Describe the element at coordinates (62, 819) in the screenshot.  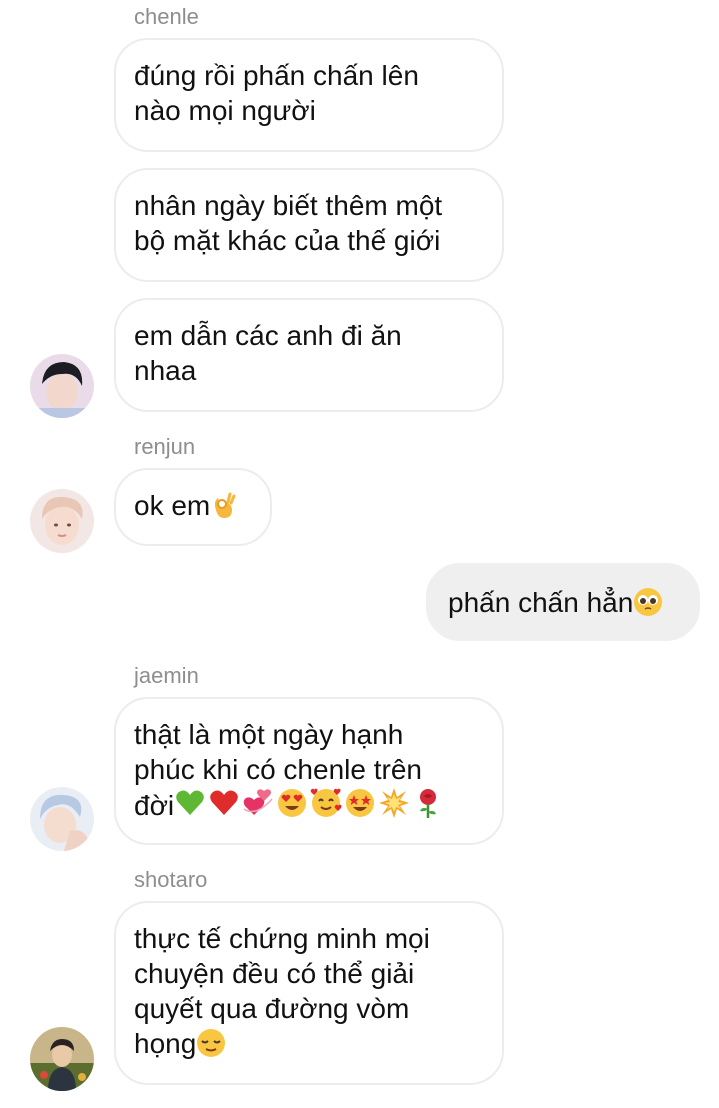
I see `avatar-jaemin` at that location.